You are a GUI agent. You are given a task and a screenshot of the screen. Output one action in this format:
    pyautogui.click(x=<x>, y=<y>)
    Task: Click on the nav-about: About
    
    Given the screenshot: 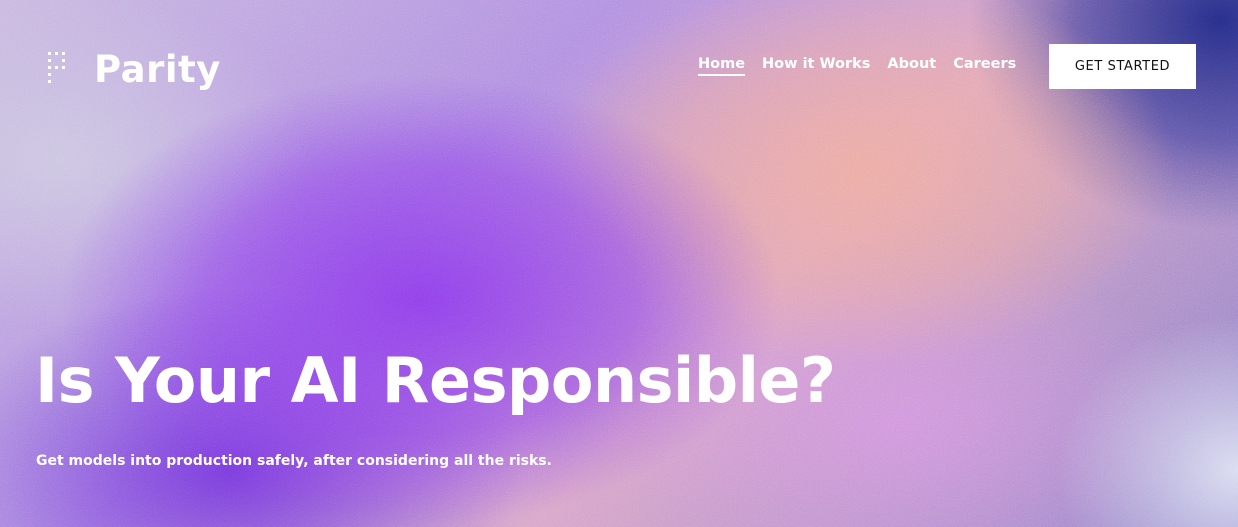 What is the action you would take?
    pyautogui.click(x=911, y=66)
    